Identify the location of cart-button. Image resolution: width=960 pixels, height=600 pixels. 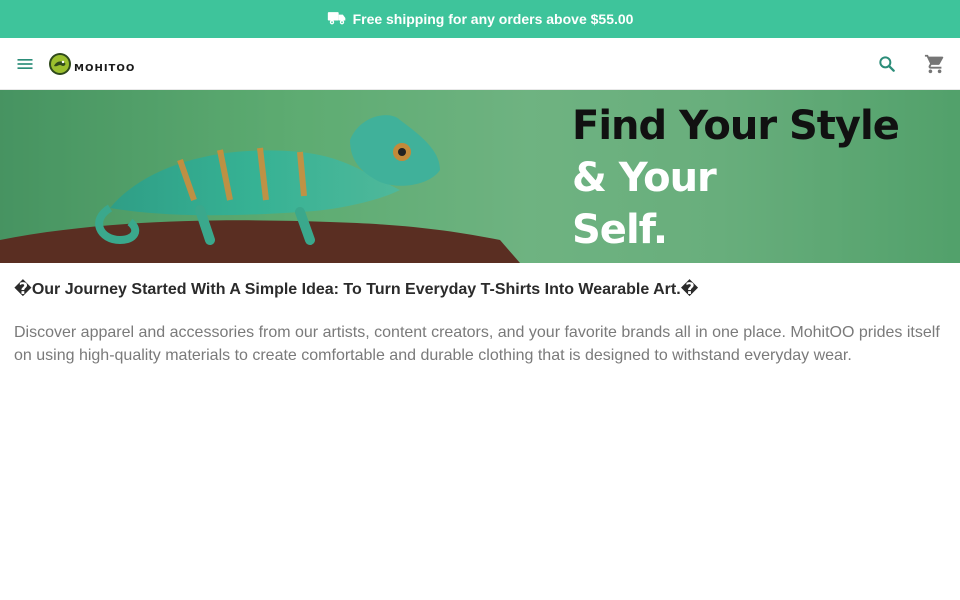
(935, 64).